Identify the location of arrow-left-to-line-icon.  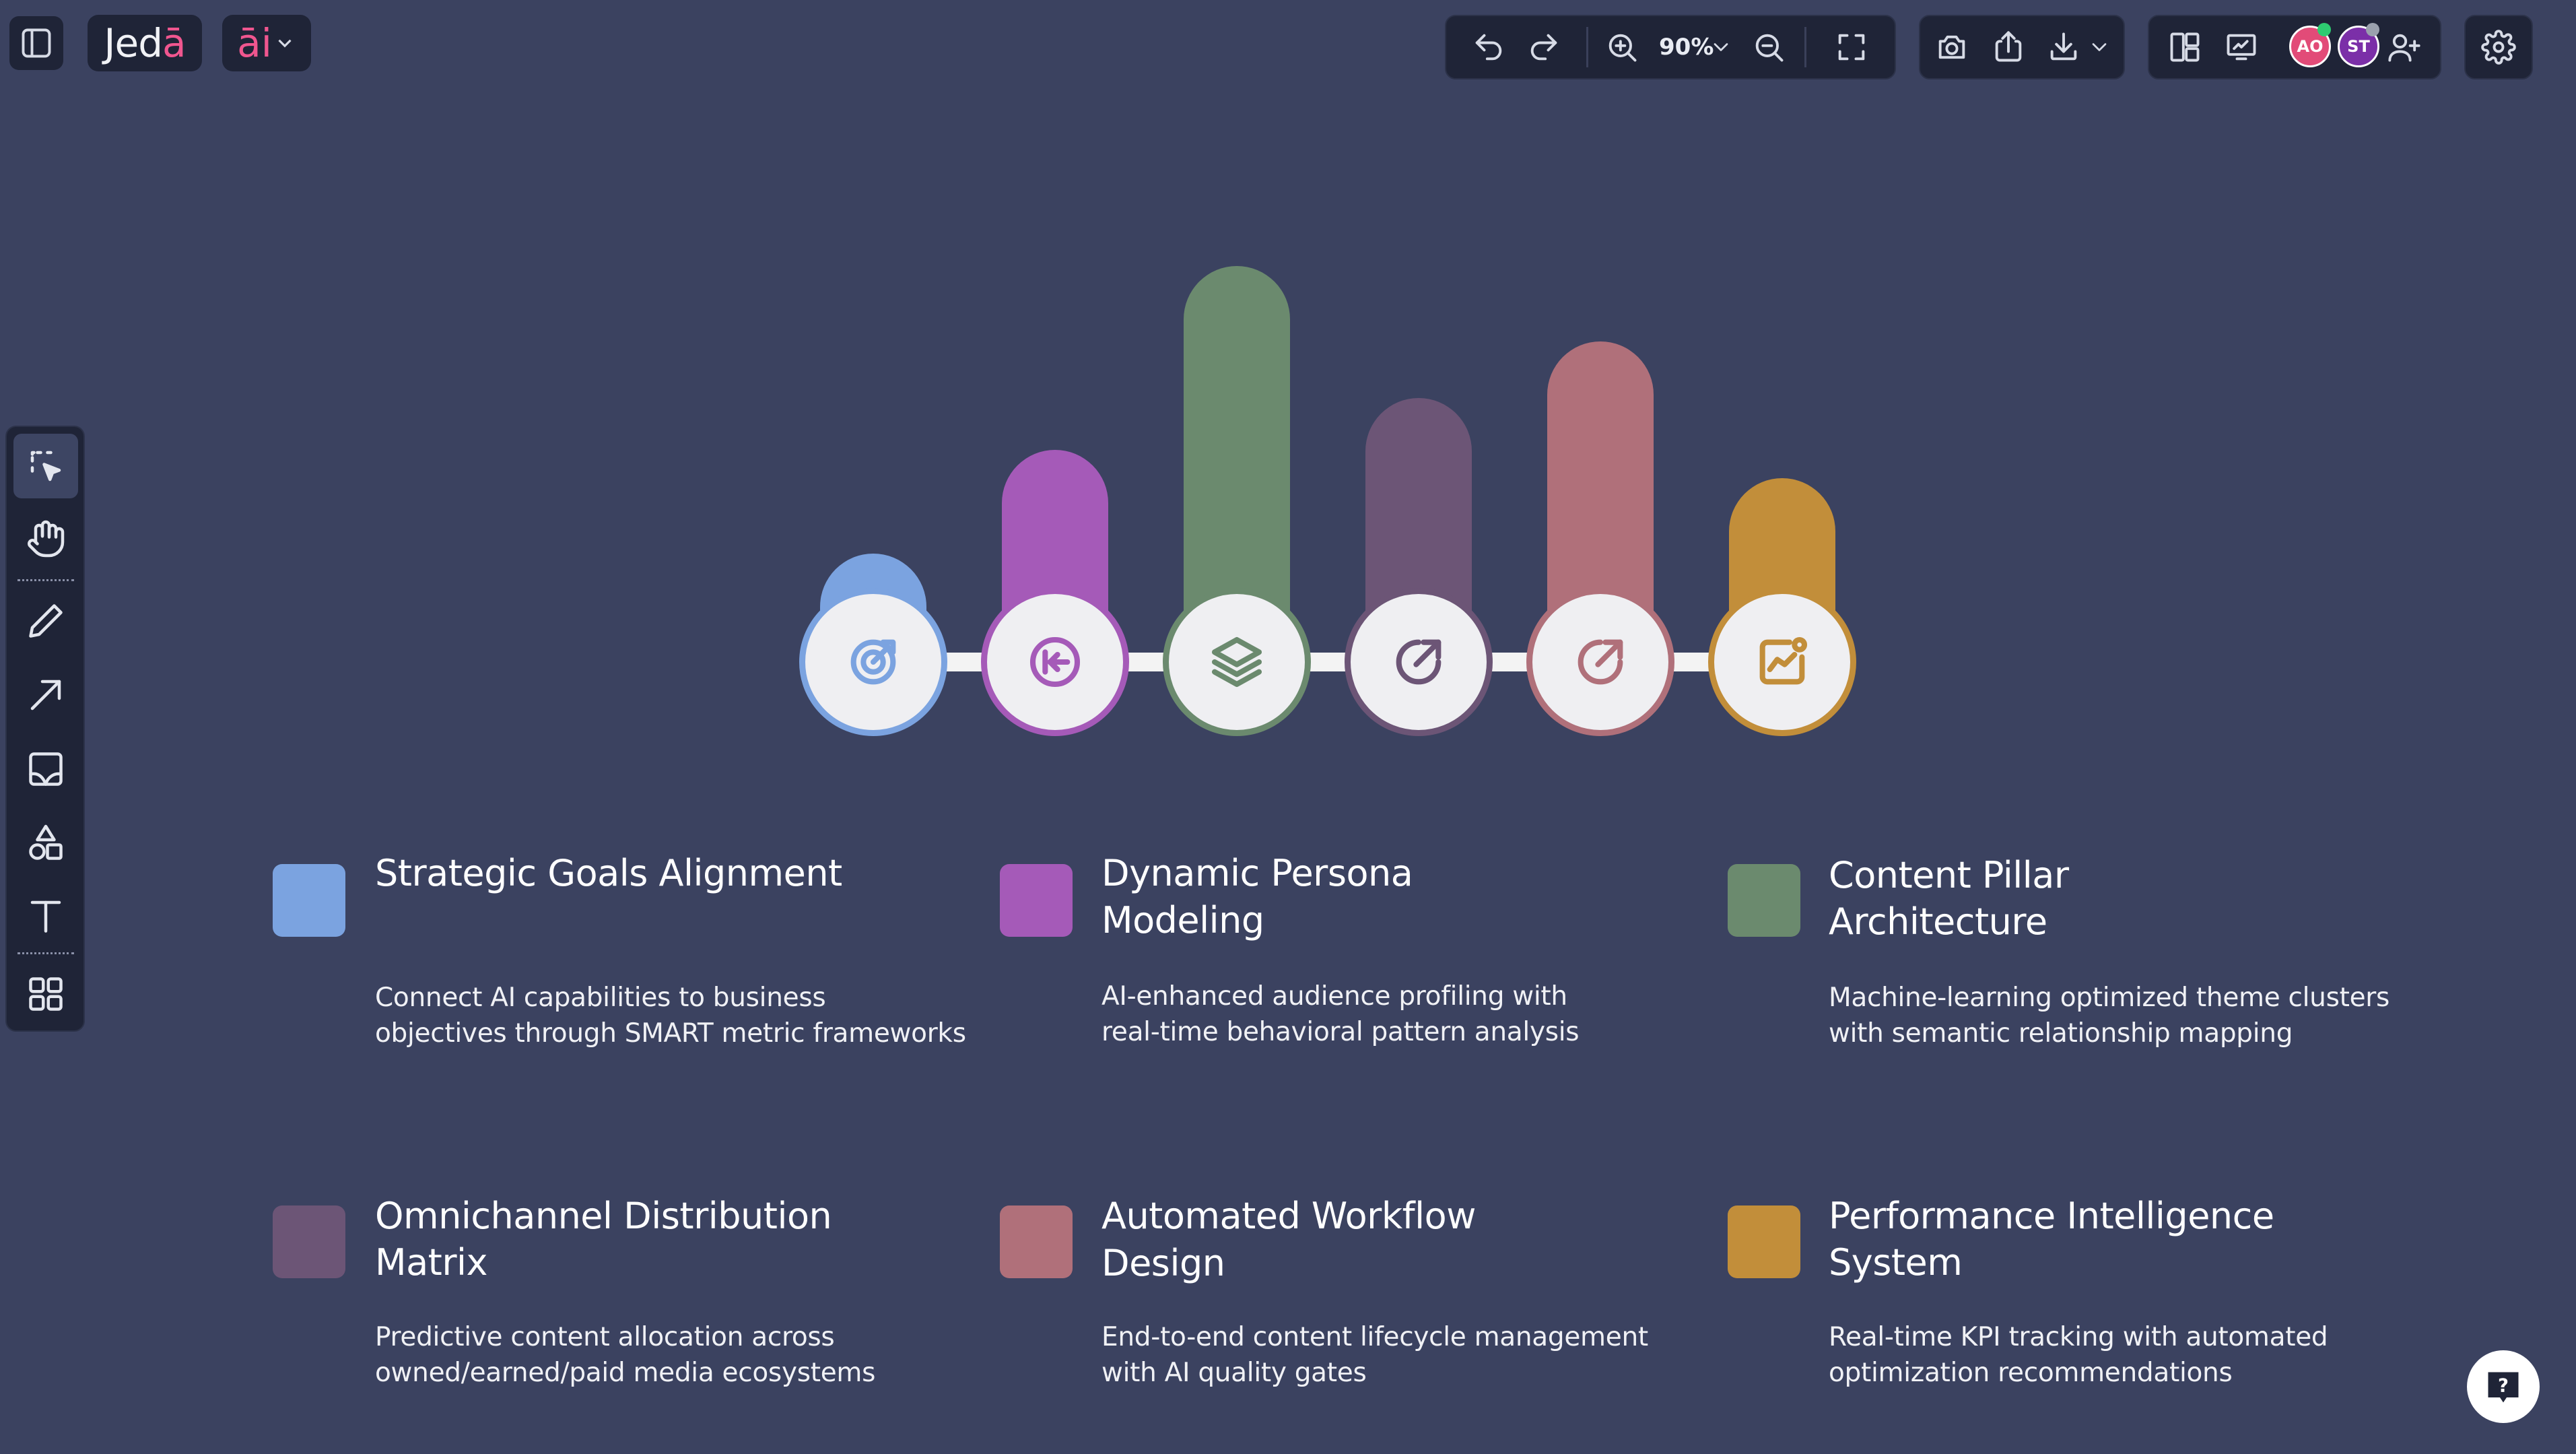
(1055, 662).